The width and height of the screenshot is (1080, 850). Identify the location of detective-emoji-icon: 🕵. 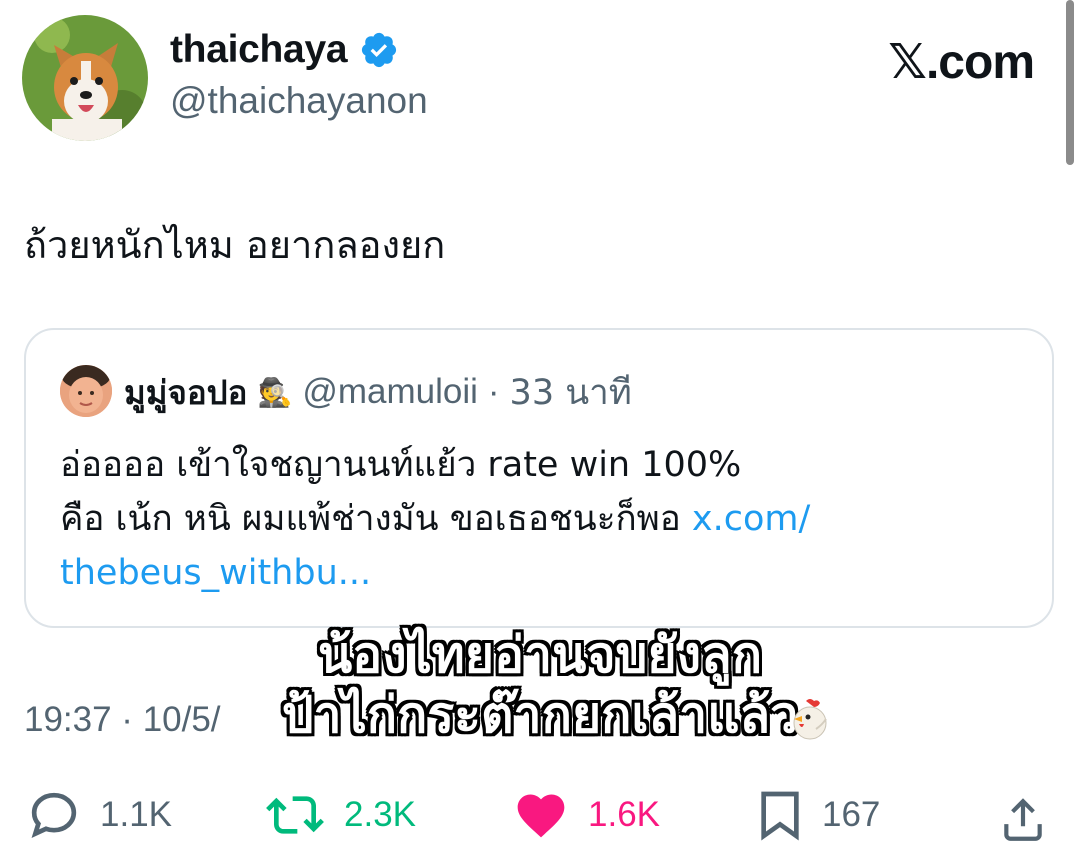
(275, 392).